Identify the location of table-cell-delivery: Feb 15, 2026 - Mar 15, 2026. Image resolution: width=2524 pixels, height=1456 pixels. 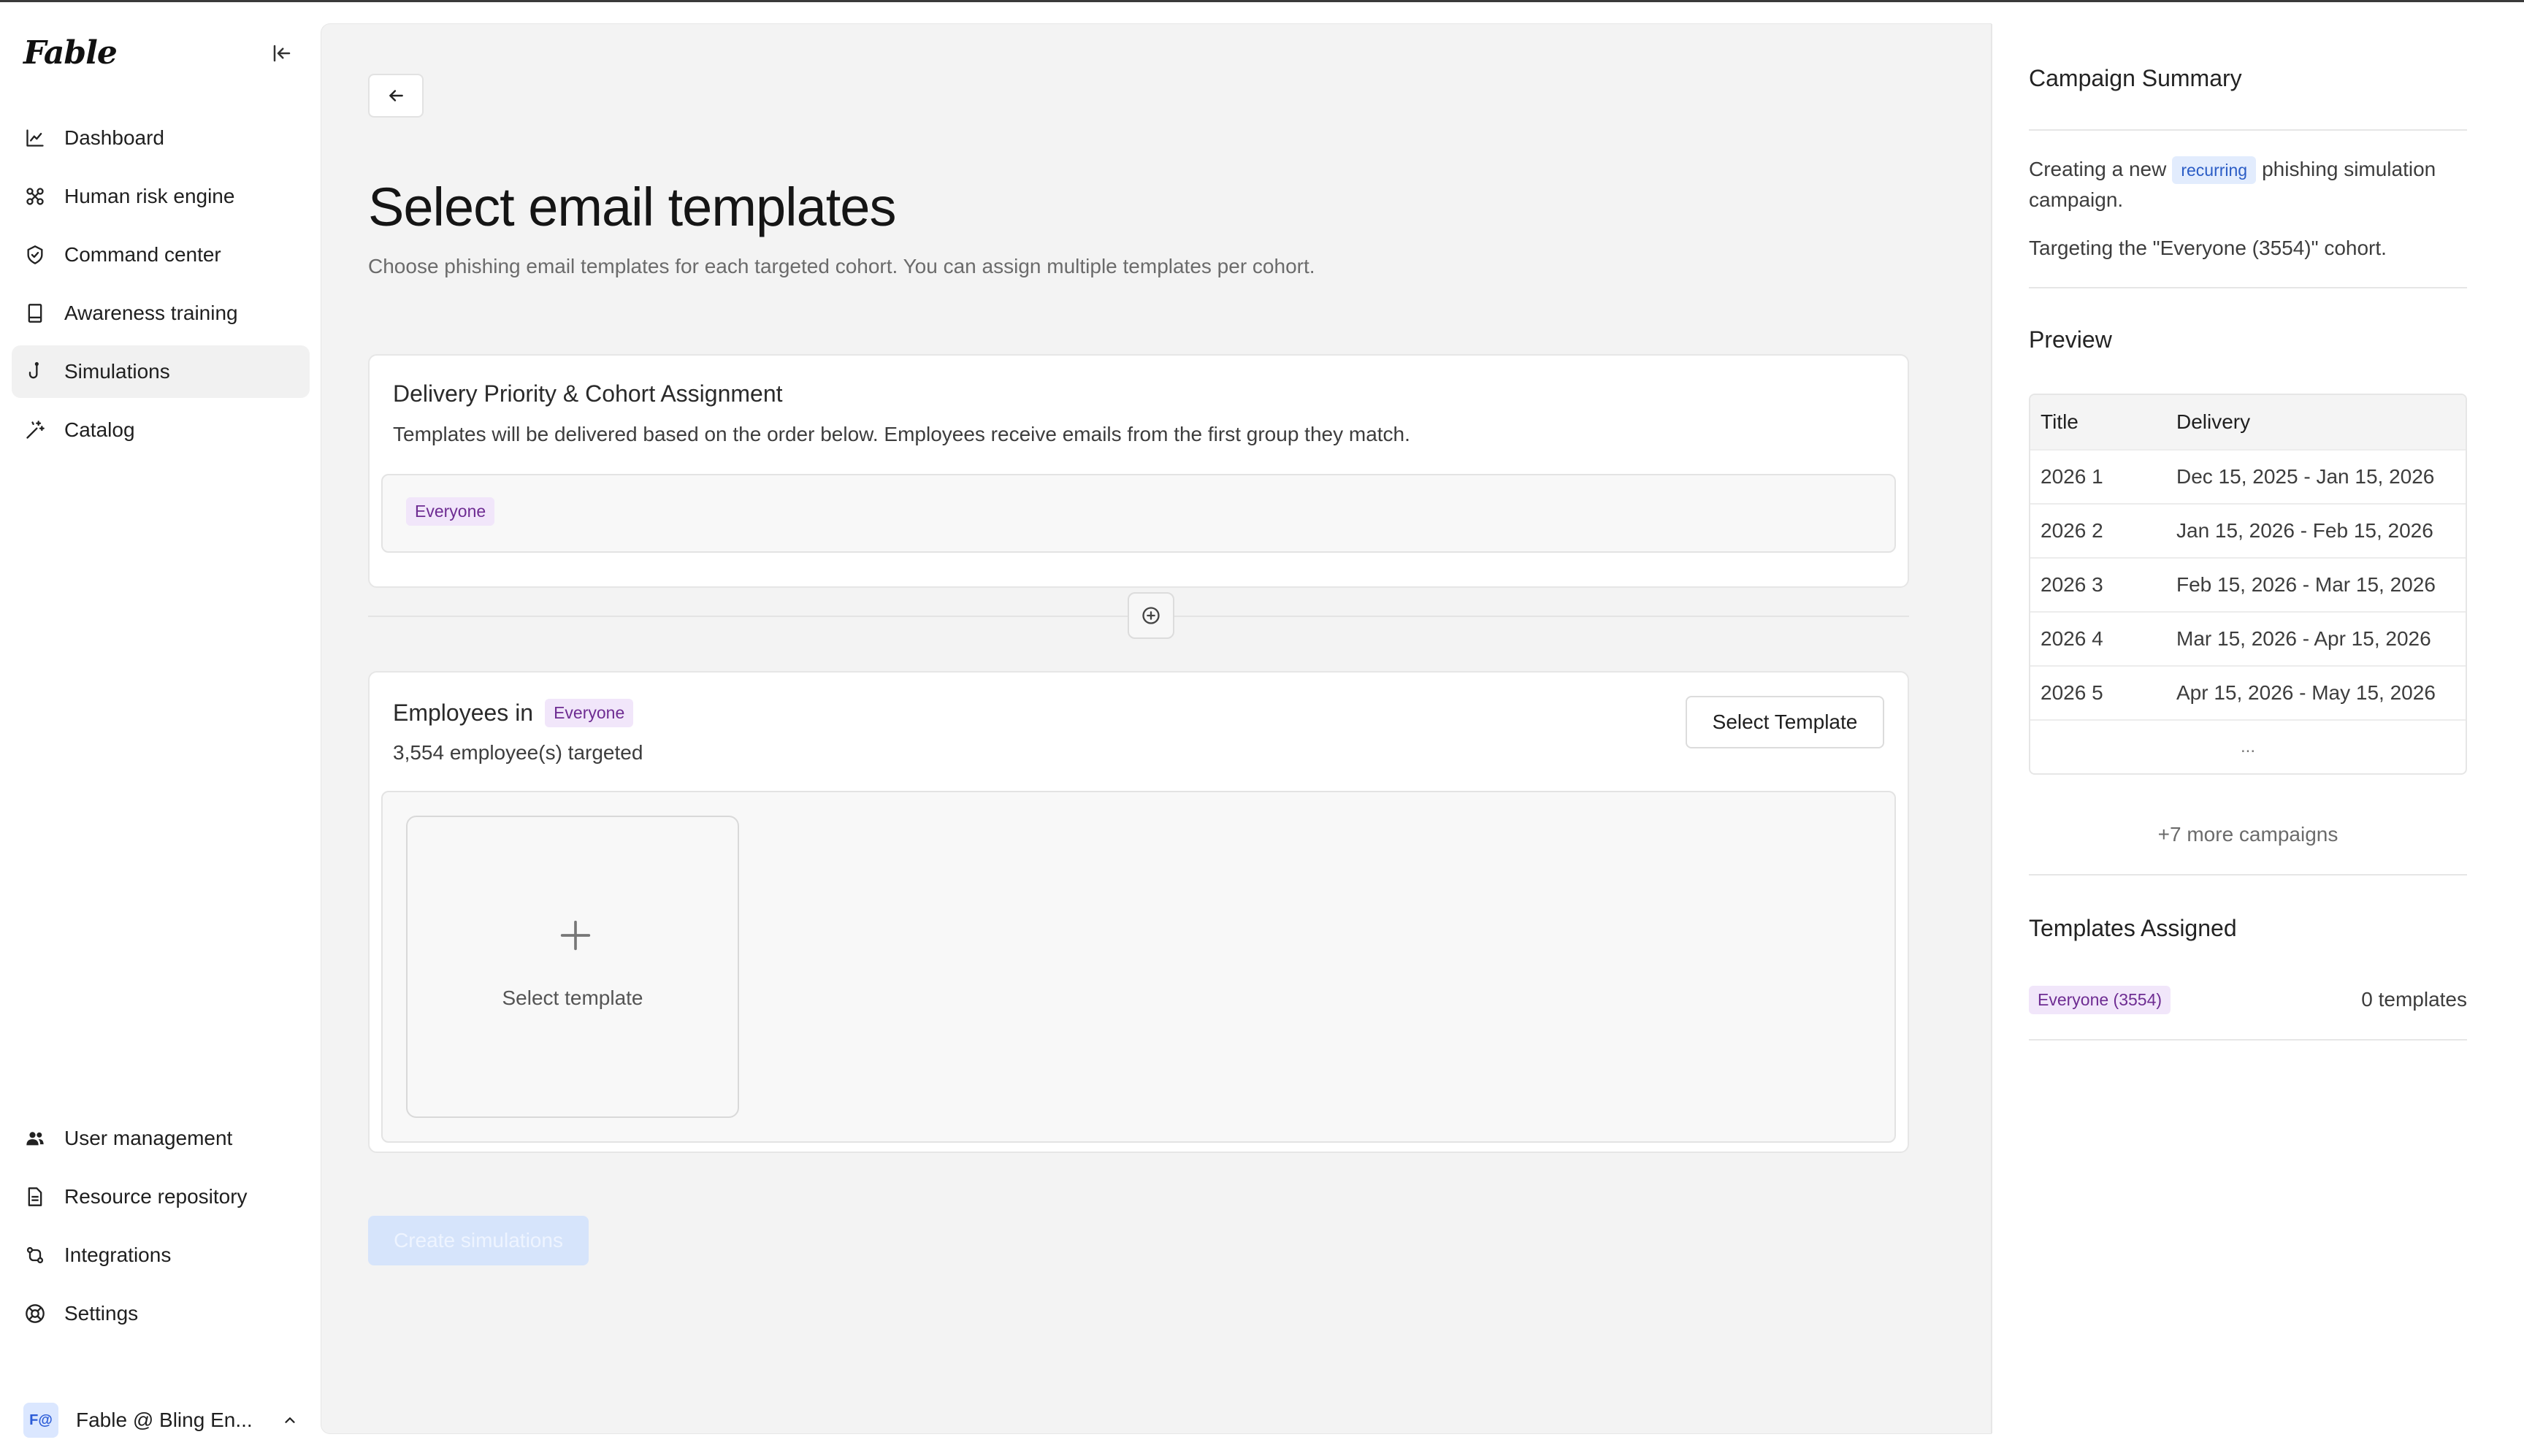
(2306, 584).